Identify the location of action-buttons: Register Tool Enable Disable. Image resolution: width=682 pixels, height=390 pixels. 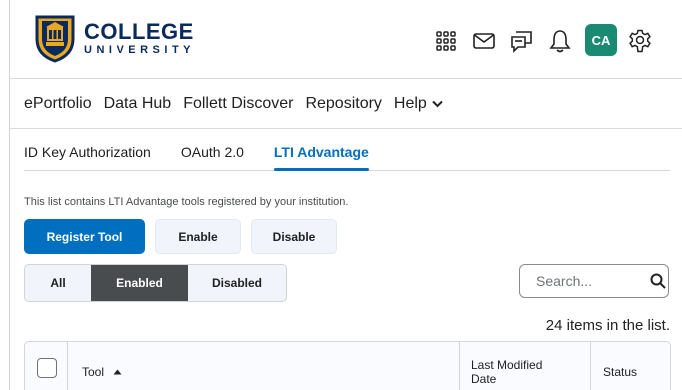
(185, 236).